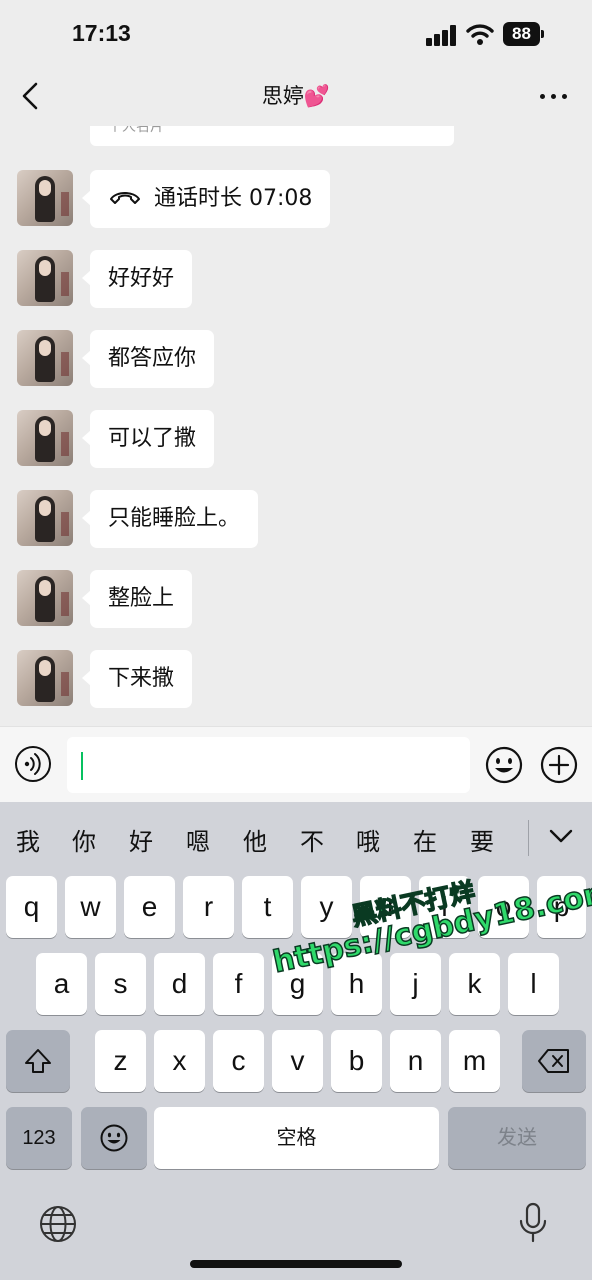  Describe the element at coordinates (179, 1061) in the screenshot. I see `key-x: x` at that location.